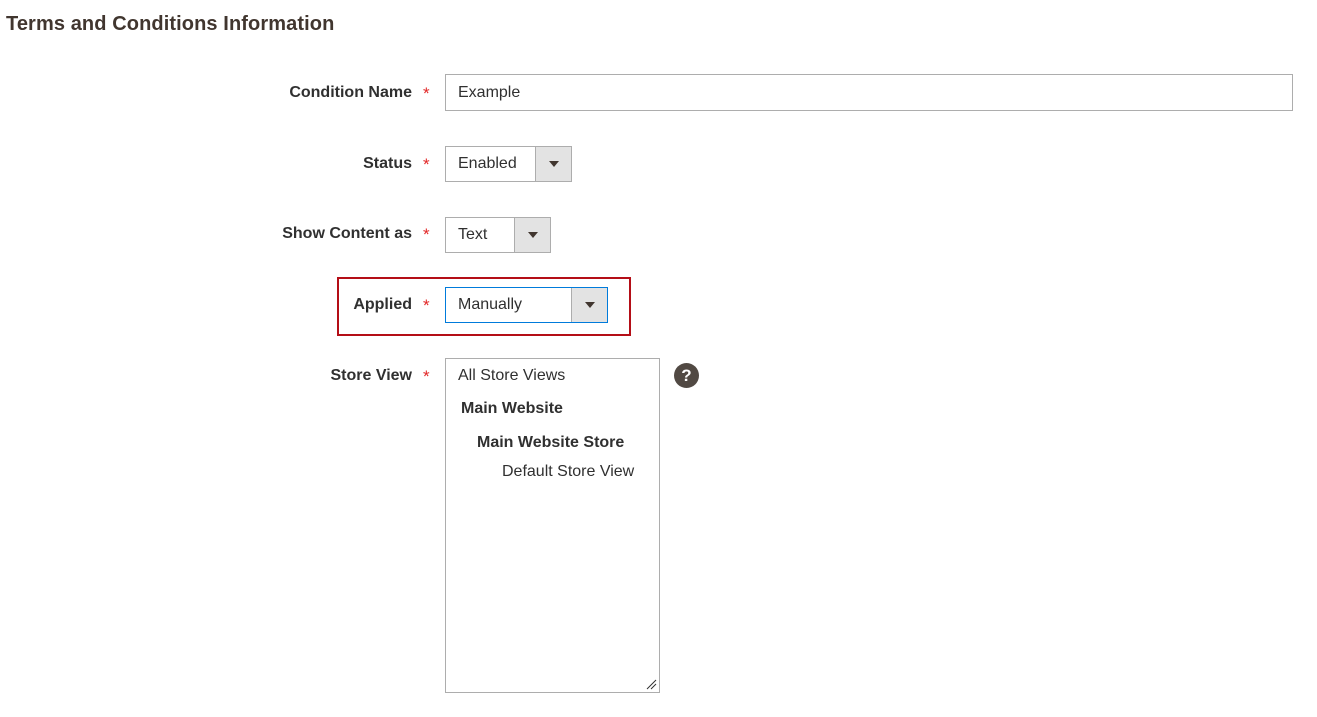 The image size is (1317, 717). I want to click on store-view-group-store: Main Website Store, so click(551, 442).